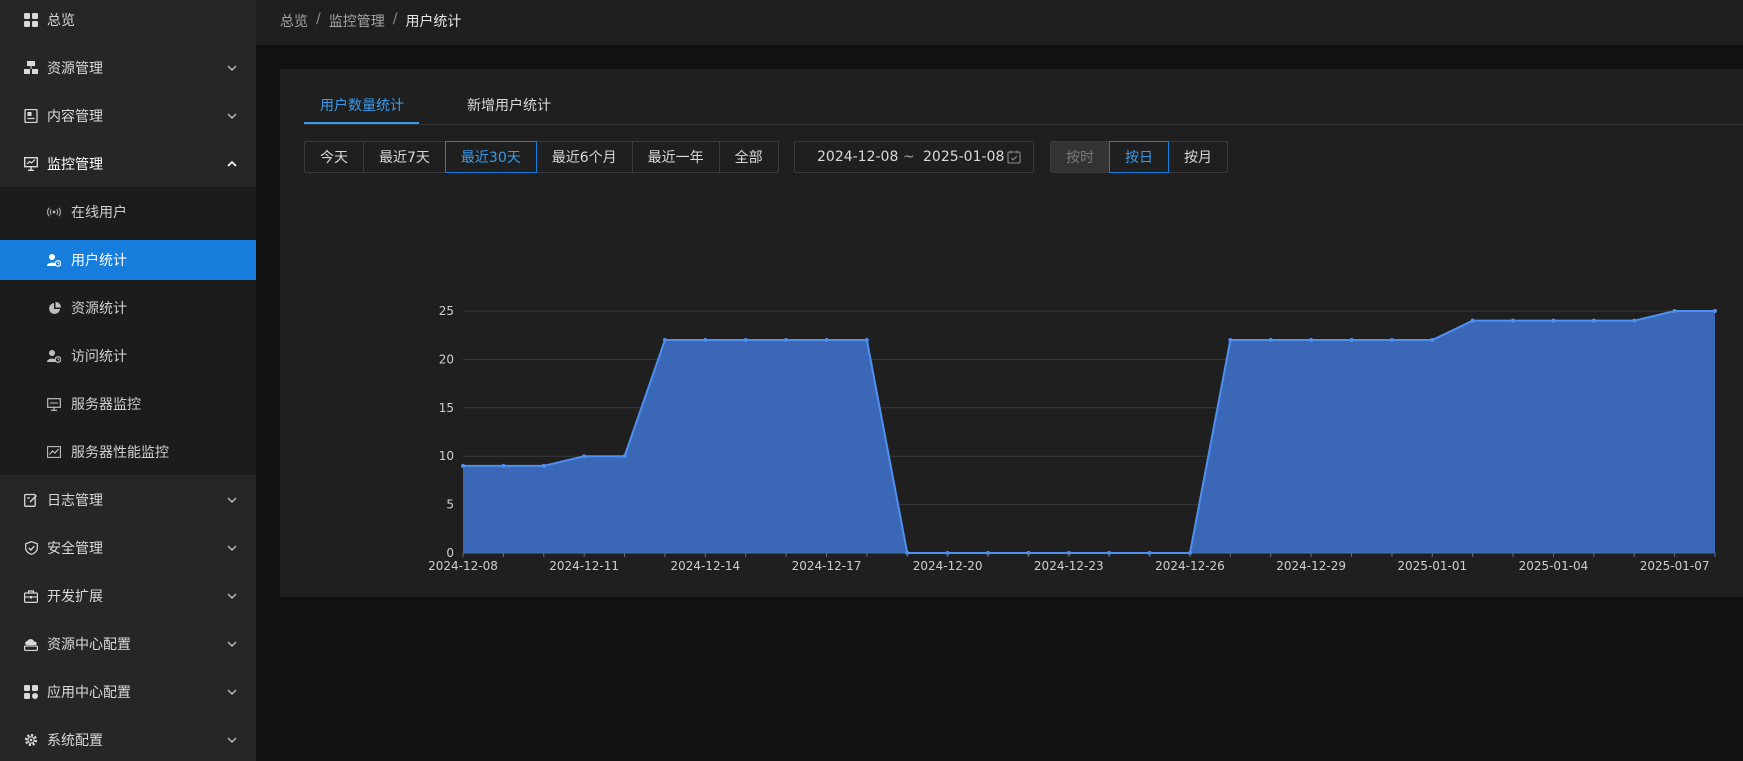  I want to click on sidebar-item-label: 系统配置, so click(75, 741).